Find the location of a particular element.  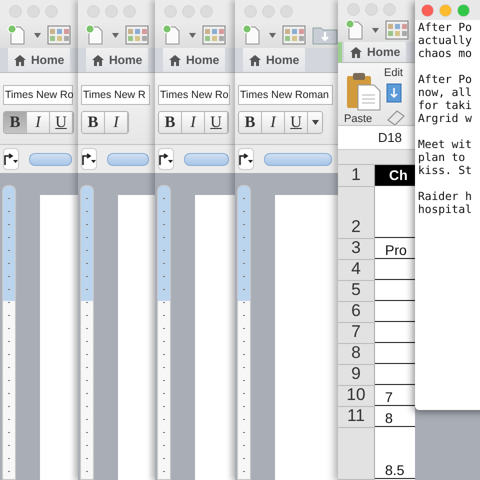

row-header: 8 is located at coordinates (356, 354).